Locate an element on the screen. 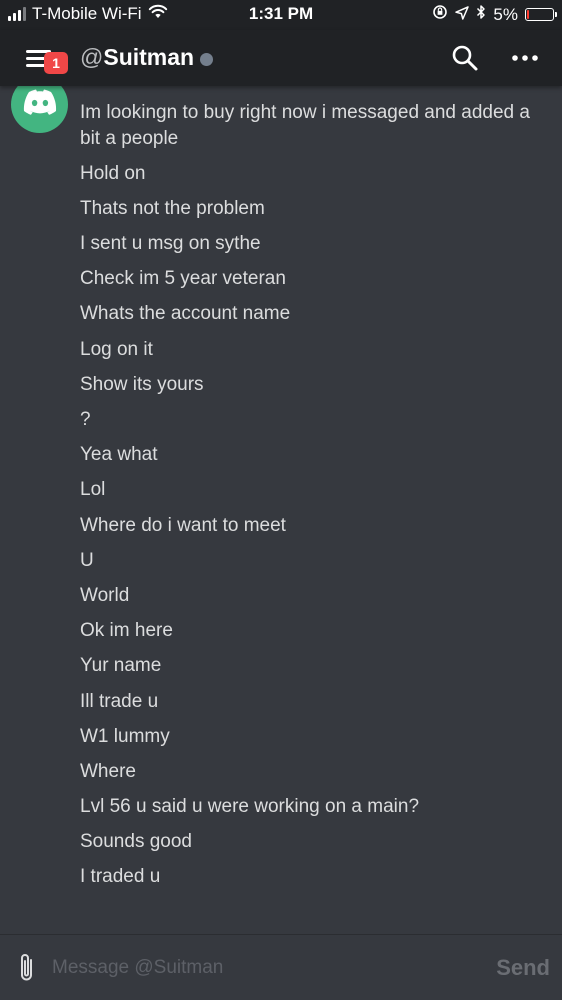 The height and width of the screenshot is (1000, 562). battery-icon is located at coordinates (541, 14).